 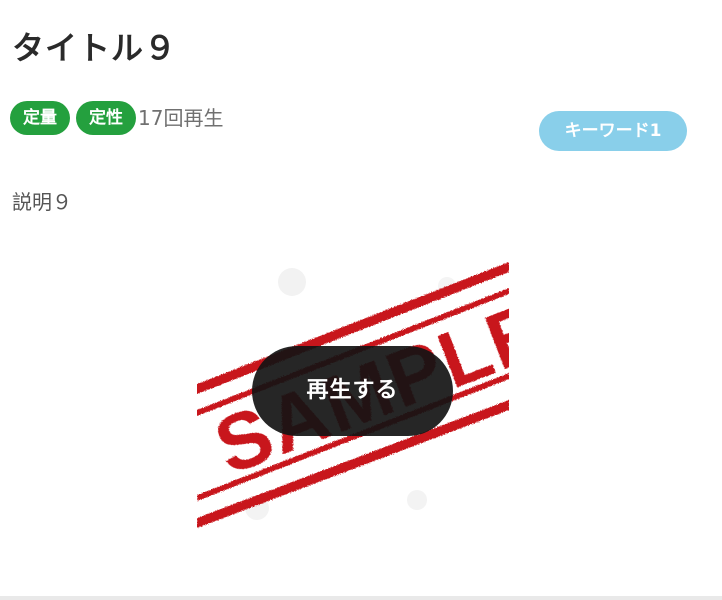 I want to click on keyword-badge: キーワード1, so click(x=613, y=131).